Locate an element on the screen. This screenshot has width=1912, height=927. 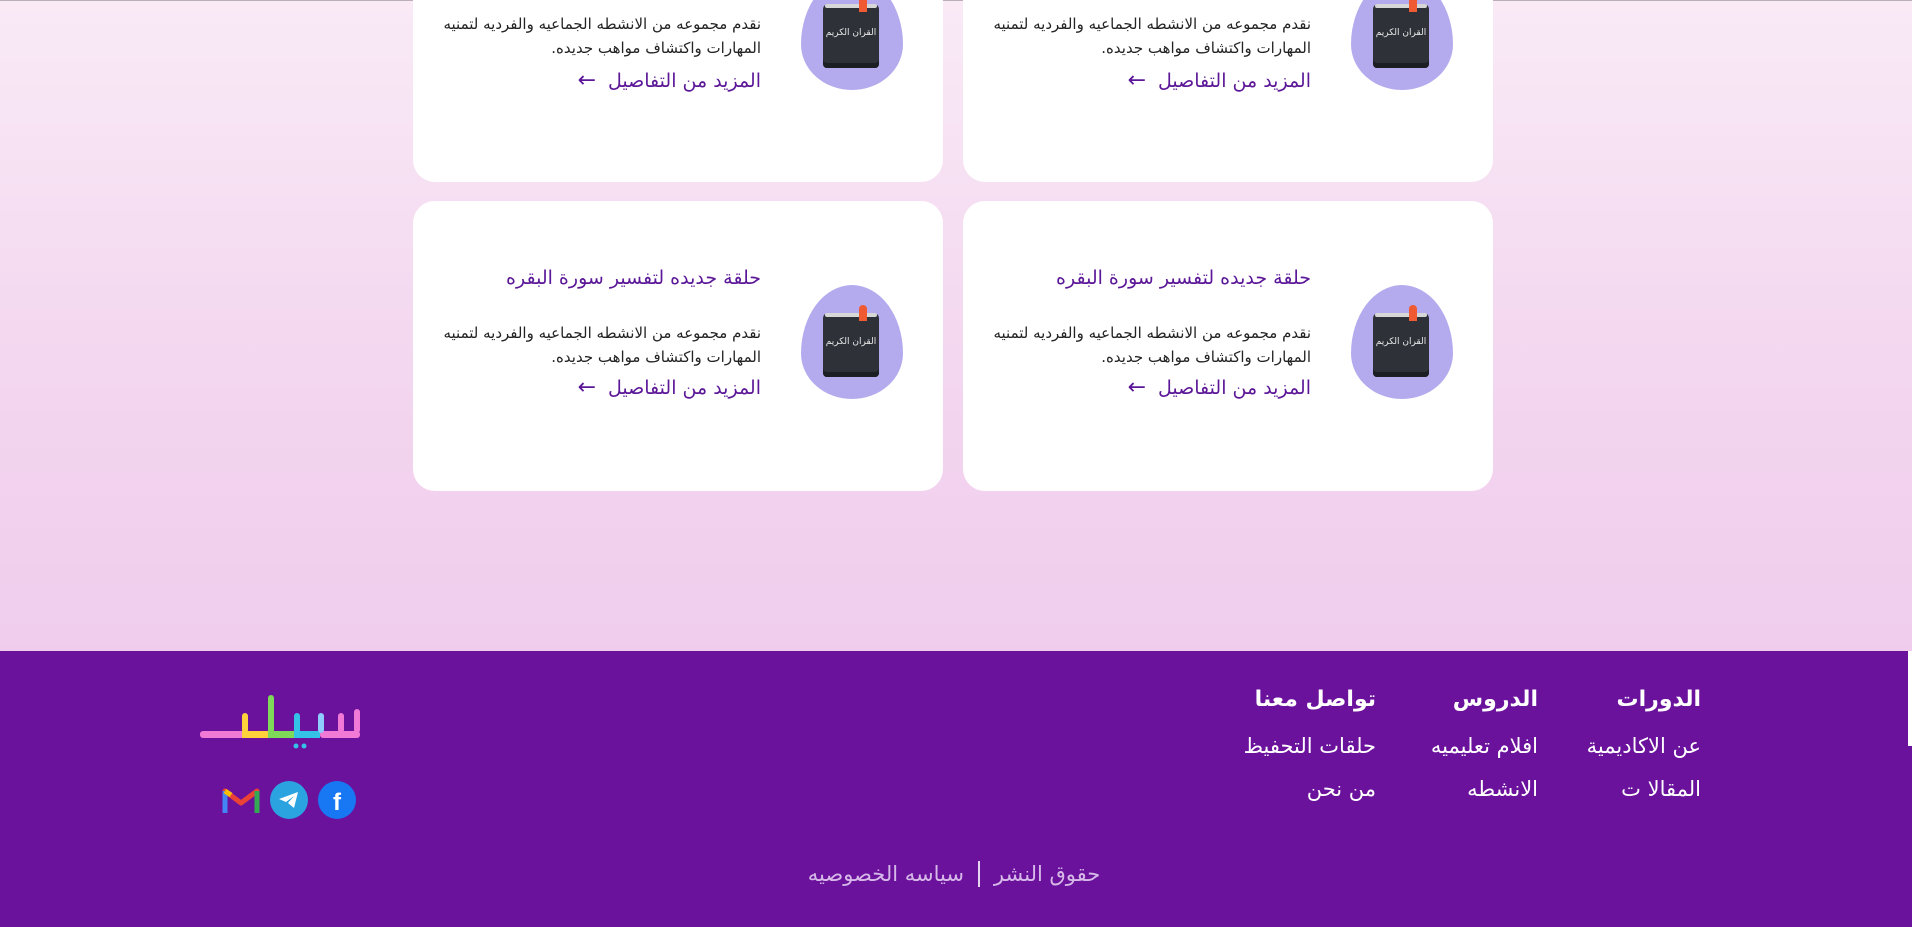
footer-column-contact: تواصل معنا حلقات التحفيظ من نحن is located at coordinates (1310, 753).